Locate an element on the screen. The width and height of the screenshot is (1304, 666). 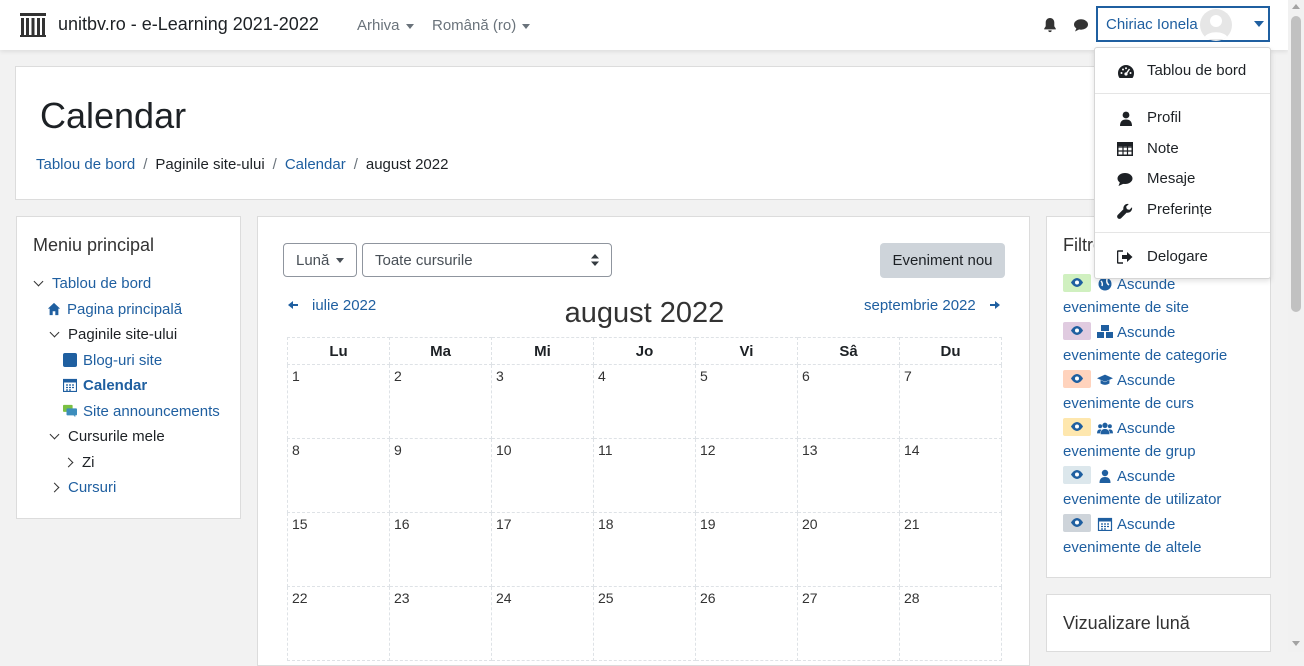
filter-other-events: Ascunde evenimente de altele is located at coordinates (1163, 536).